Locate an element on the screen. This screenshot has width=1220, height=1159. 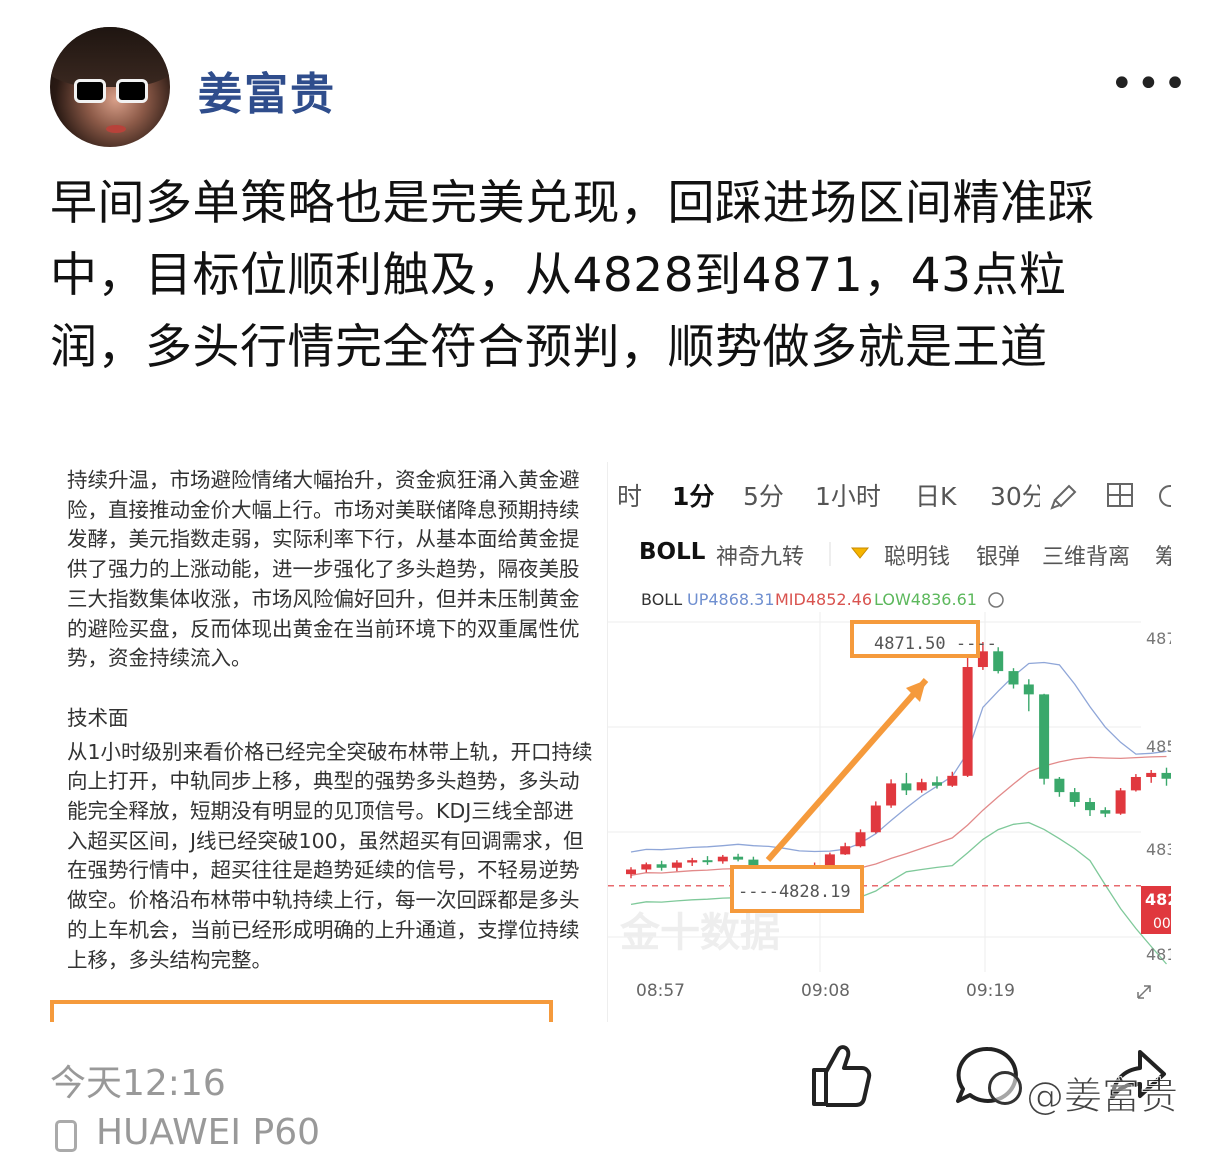
settings-icon is located at coordinates (1165, 496).